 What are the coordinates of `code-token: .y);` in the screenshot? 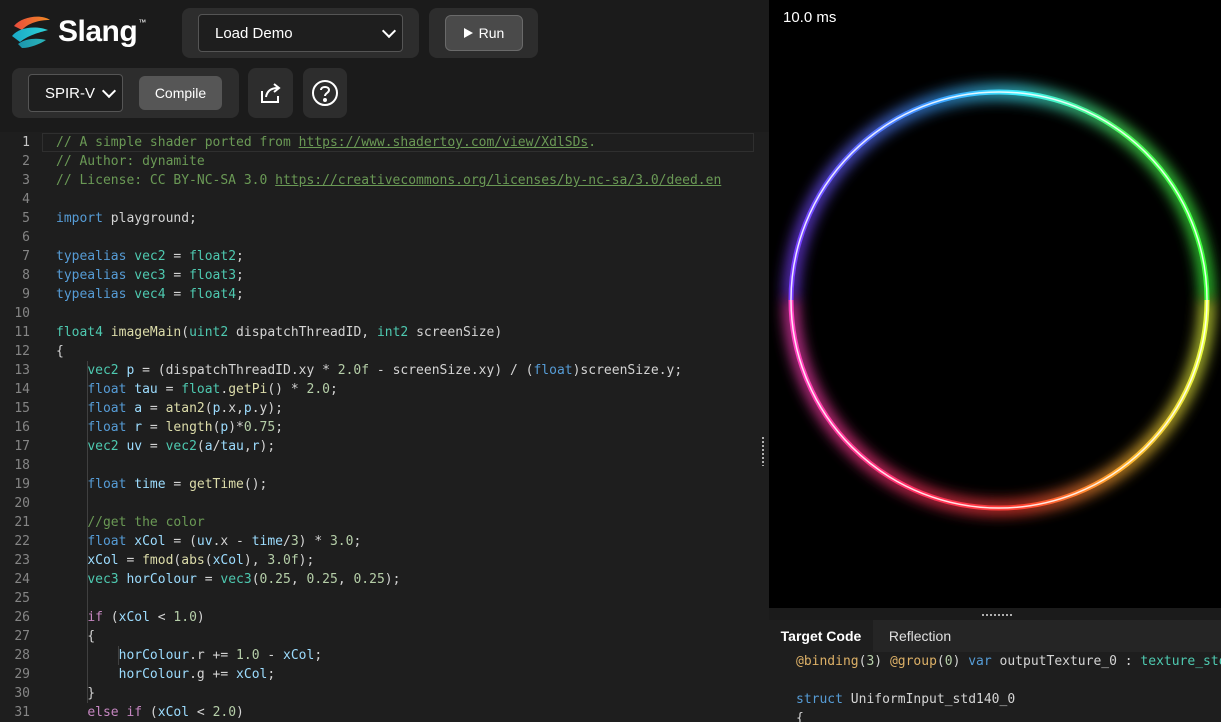 It's located at (267, 408).